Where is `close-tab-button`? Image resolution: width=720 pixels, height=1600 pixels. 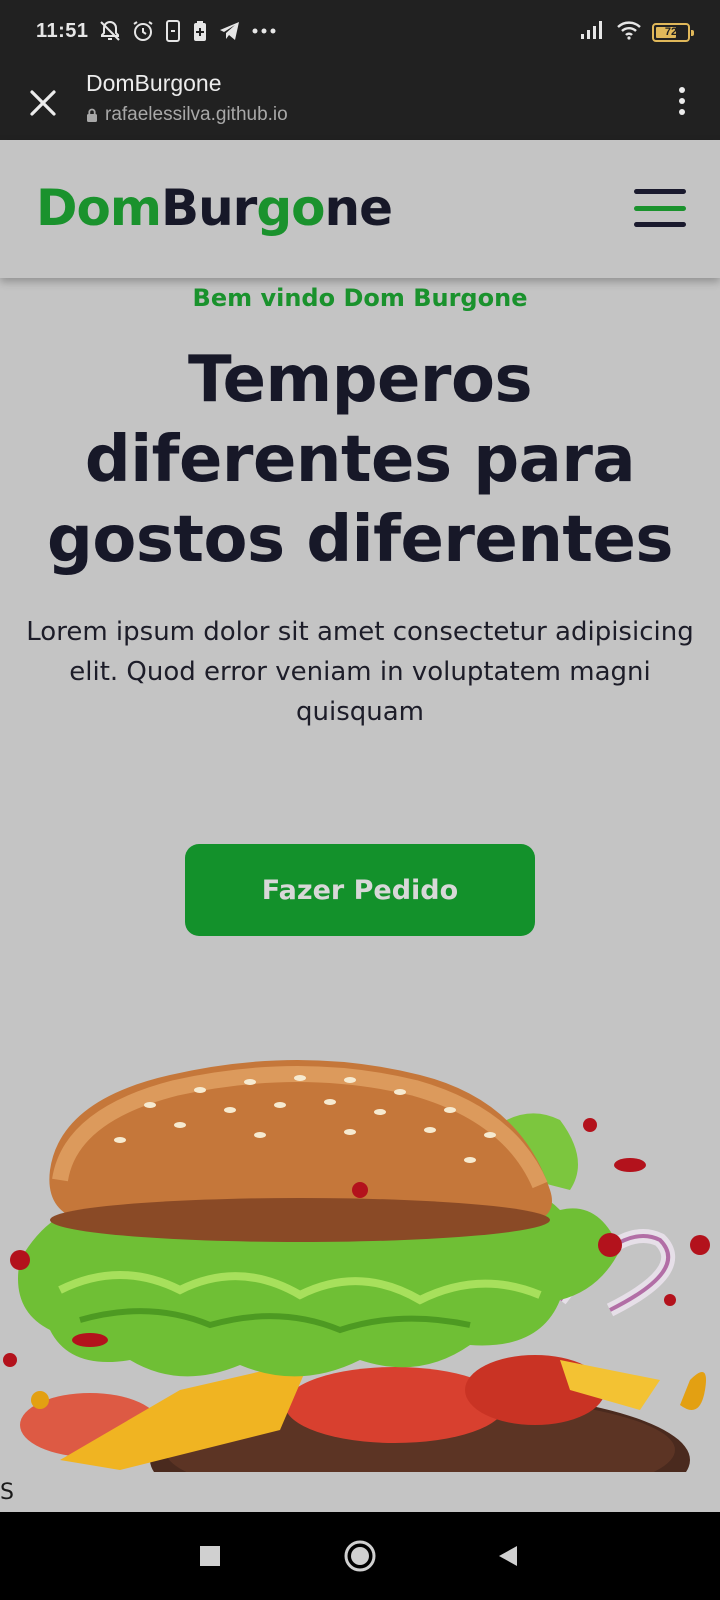 close-tab-button is located at coordinates (43, 103).